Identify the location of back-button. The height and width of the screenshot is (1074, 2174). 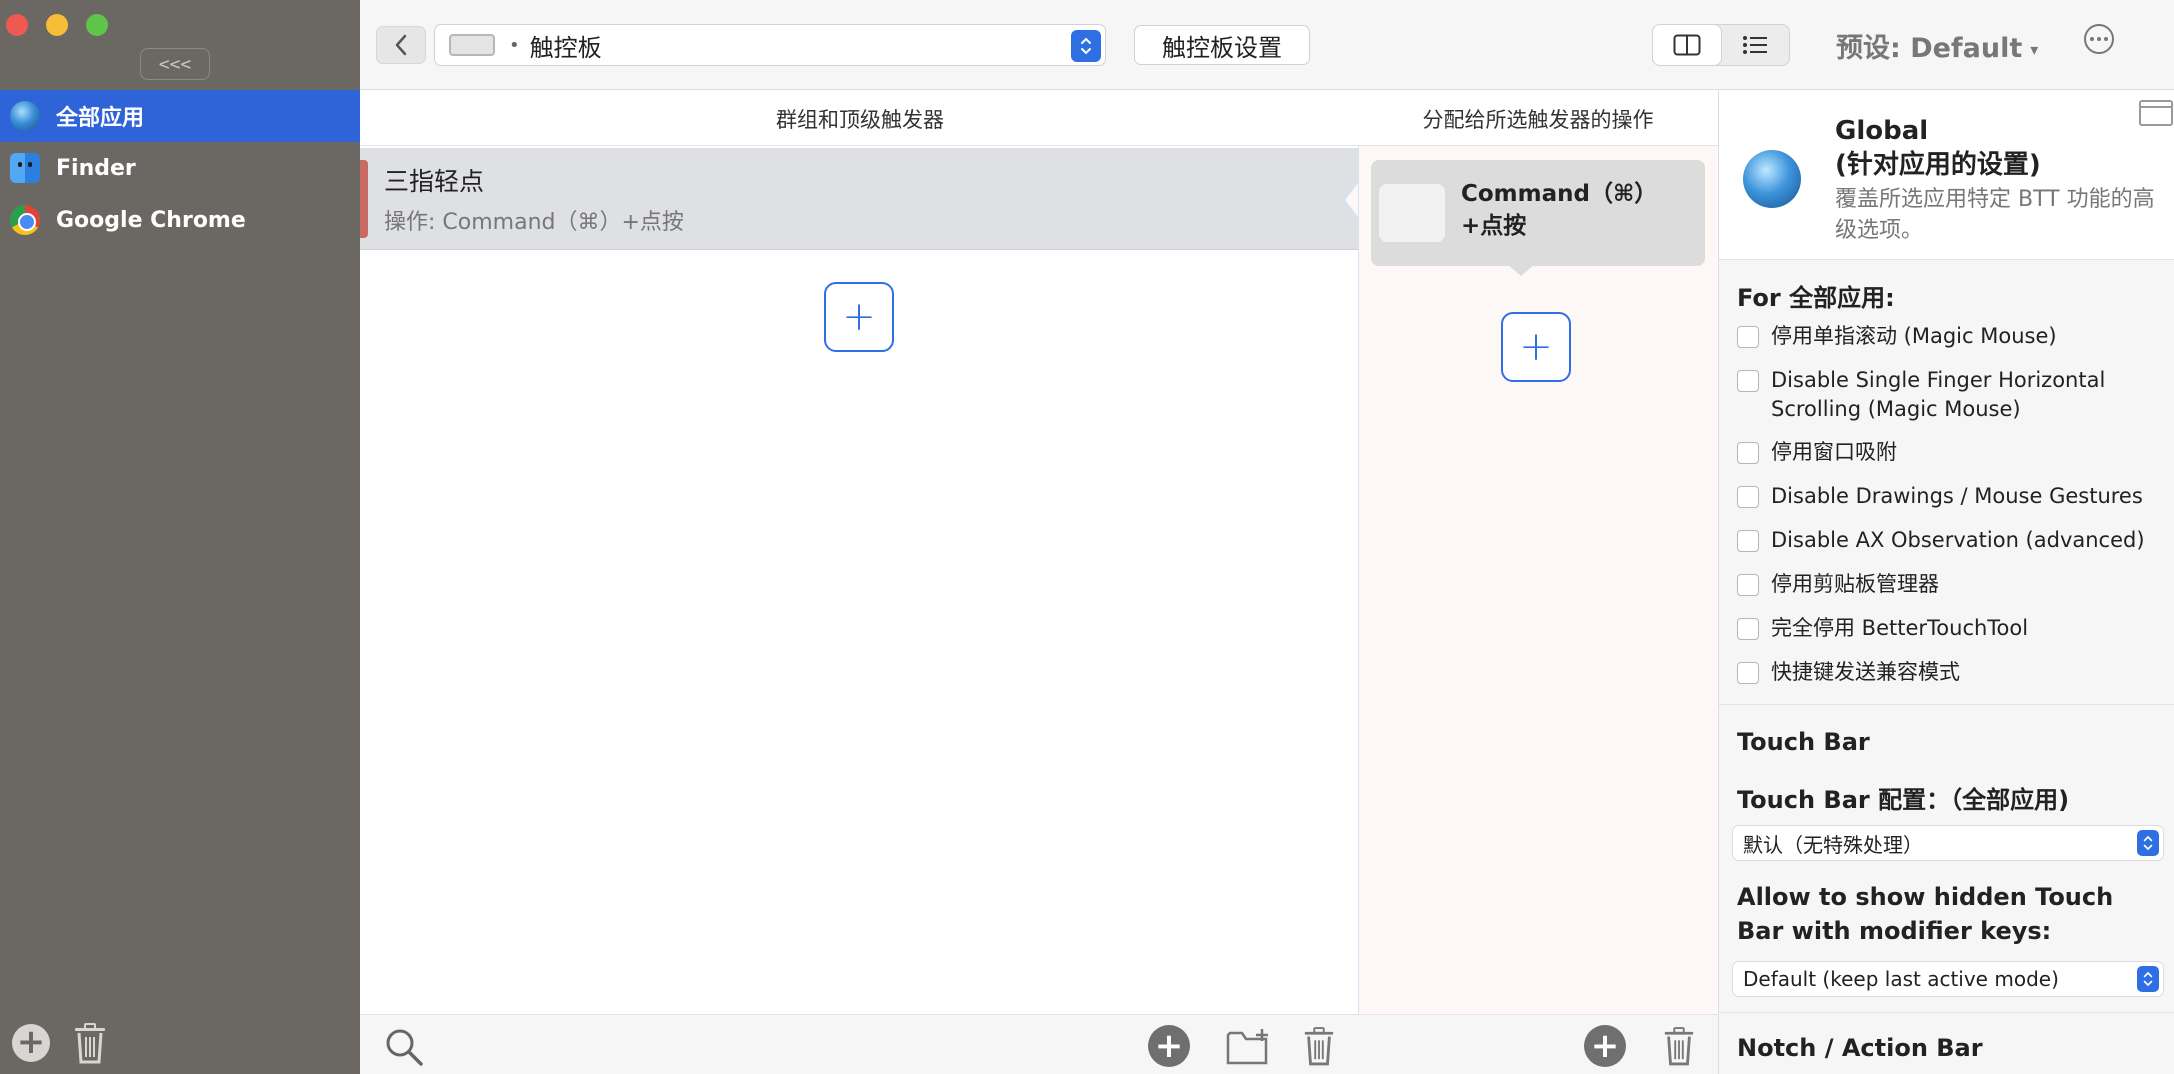
(401, 45).